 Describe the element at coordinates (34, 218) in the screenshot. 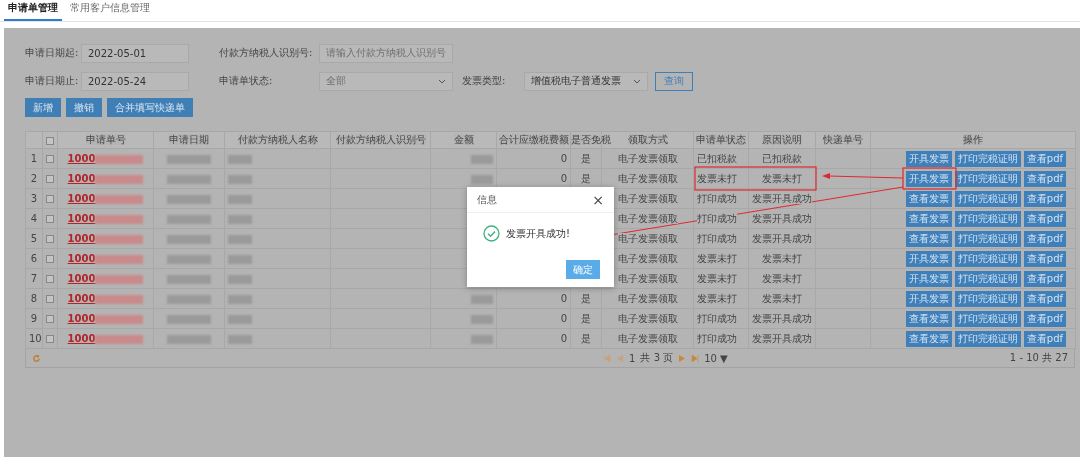

I see `row-number: 4` at that location.